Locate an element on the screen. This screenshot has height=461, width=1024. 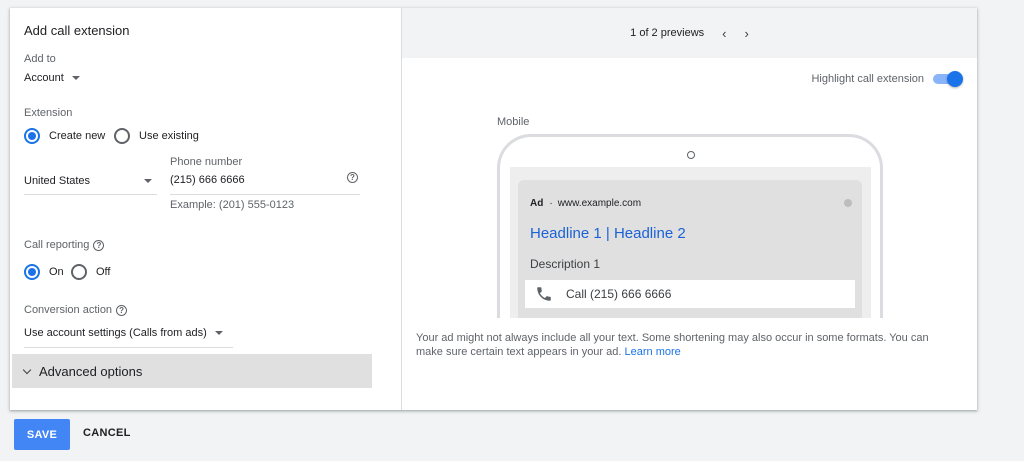
chevron-down-icon is located at coordinates (27, 369).